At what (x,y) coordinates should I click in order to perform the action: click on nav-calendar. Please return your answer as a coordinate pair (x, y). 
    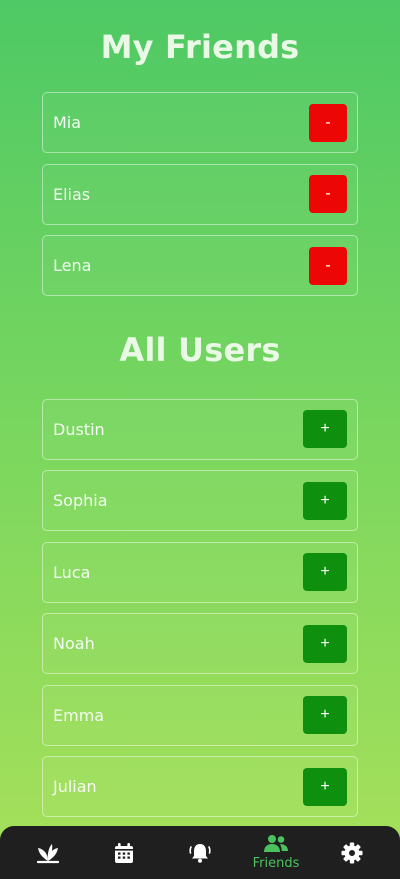
    Looking at the image, I should click on (124, 852).